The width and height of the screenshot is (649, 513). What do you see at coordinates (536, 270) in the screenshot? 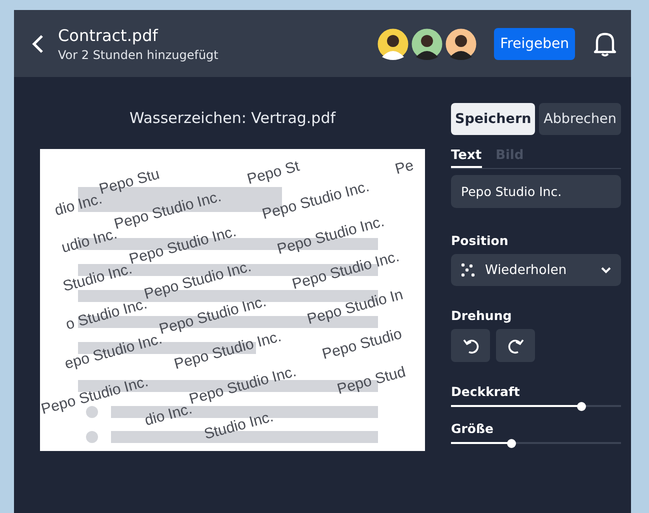
I see `position-dropdown: Wiederholen` at bounding box center [536, 270].